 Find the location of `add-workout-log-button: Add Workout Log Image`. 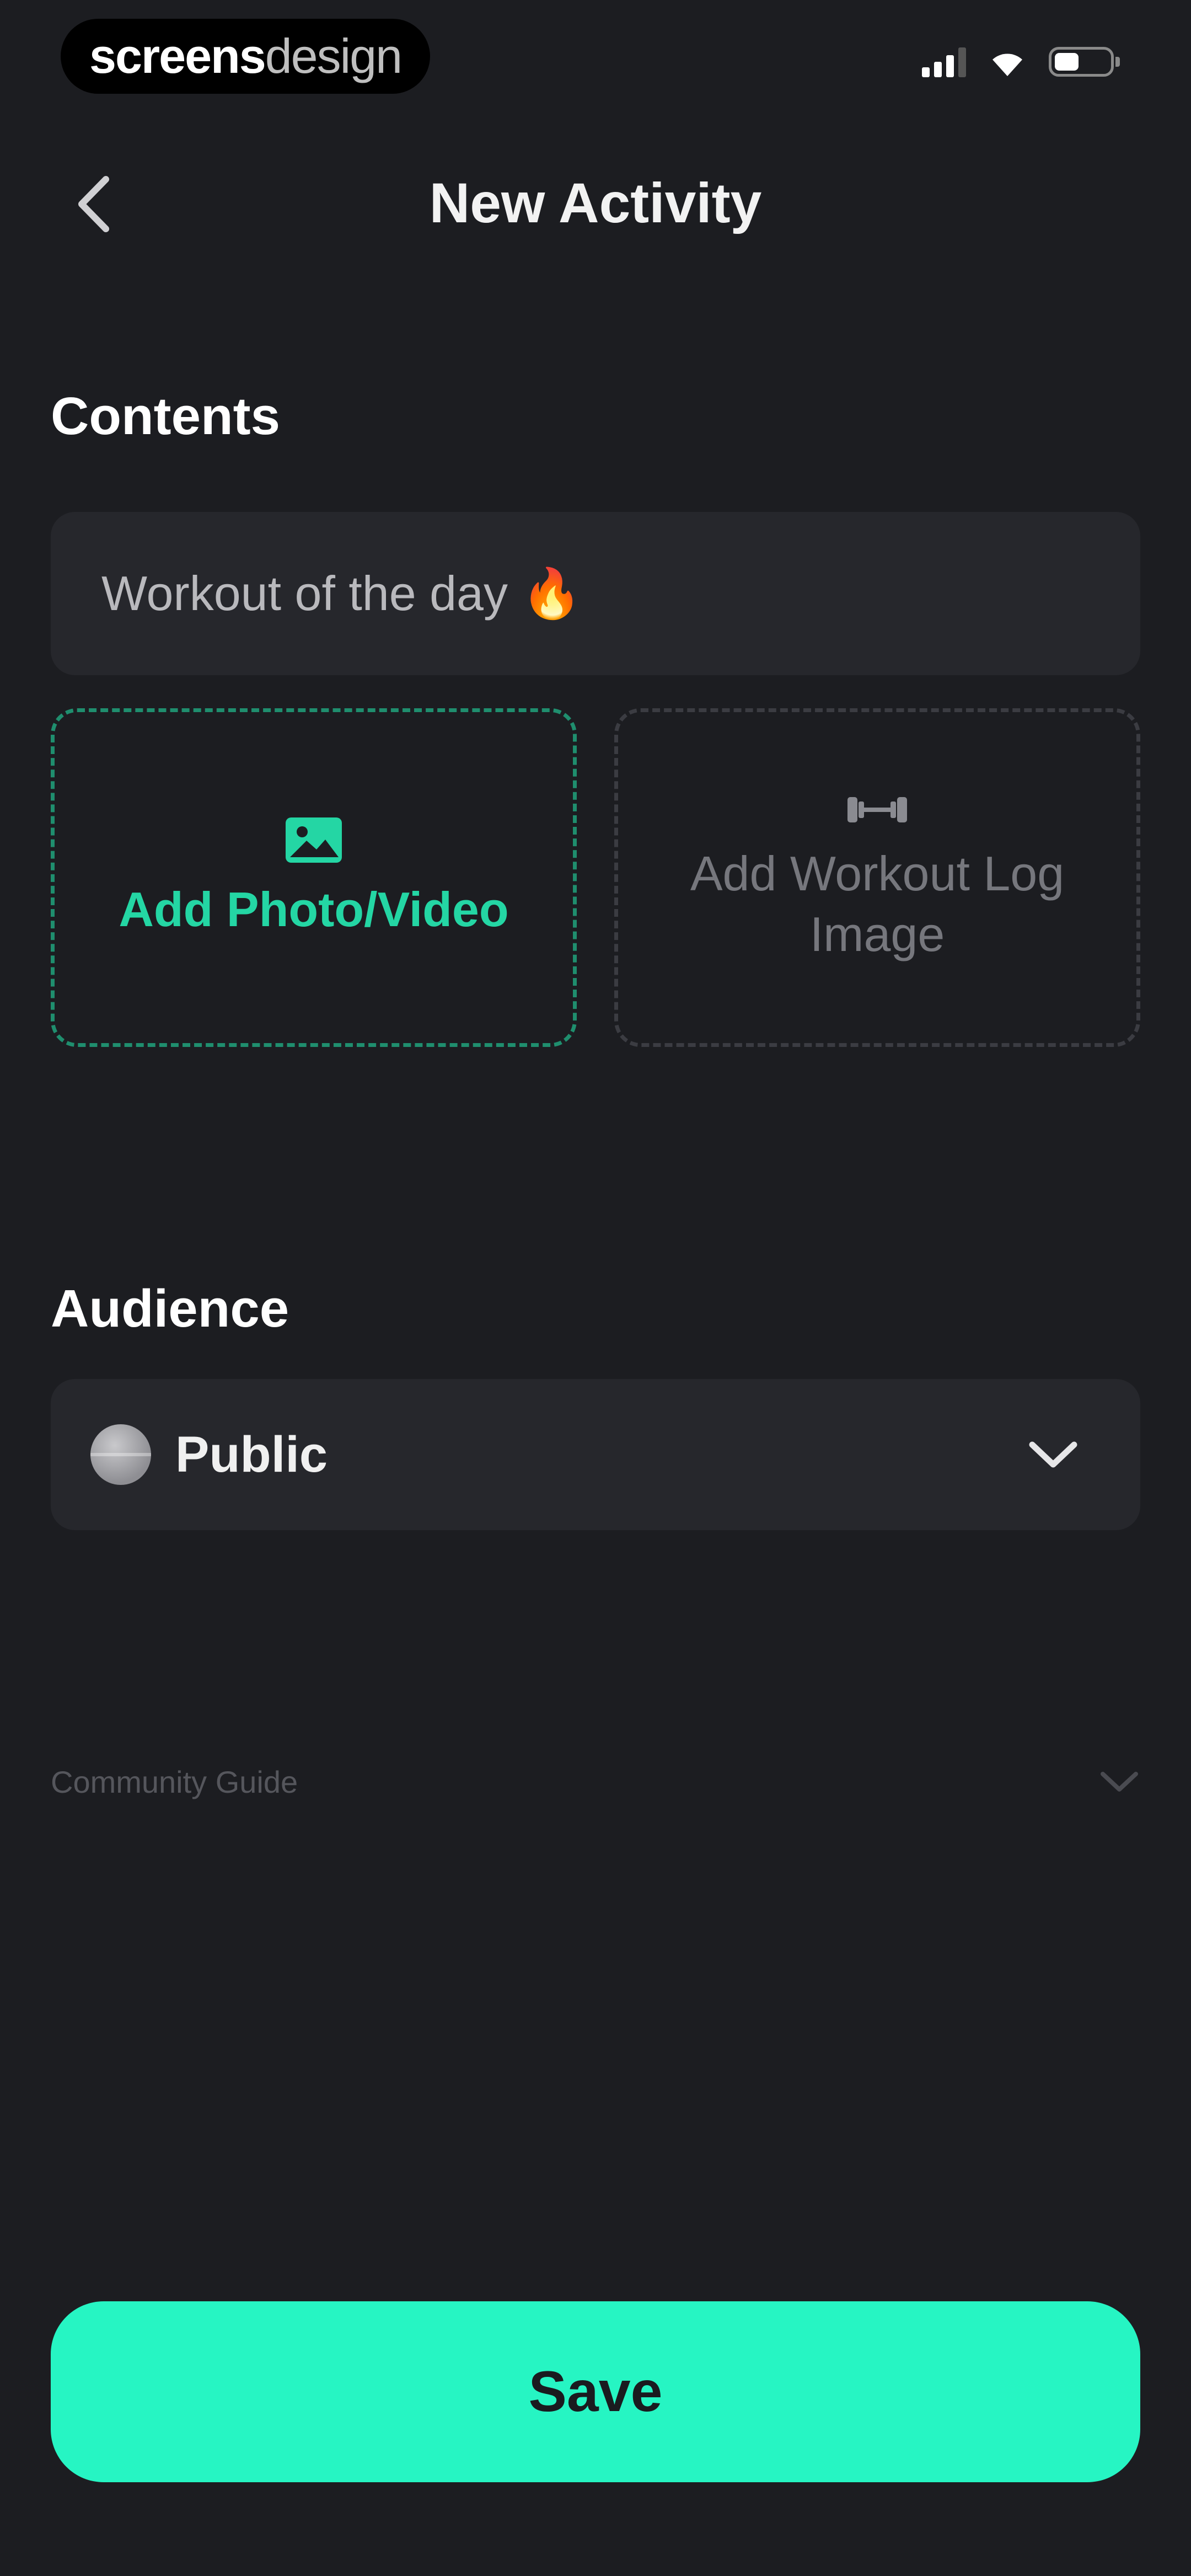

add-workout-log-button: Add Workout Log Image is located at coordinates (877, 877).